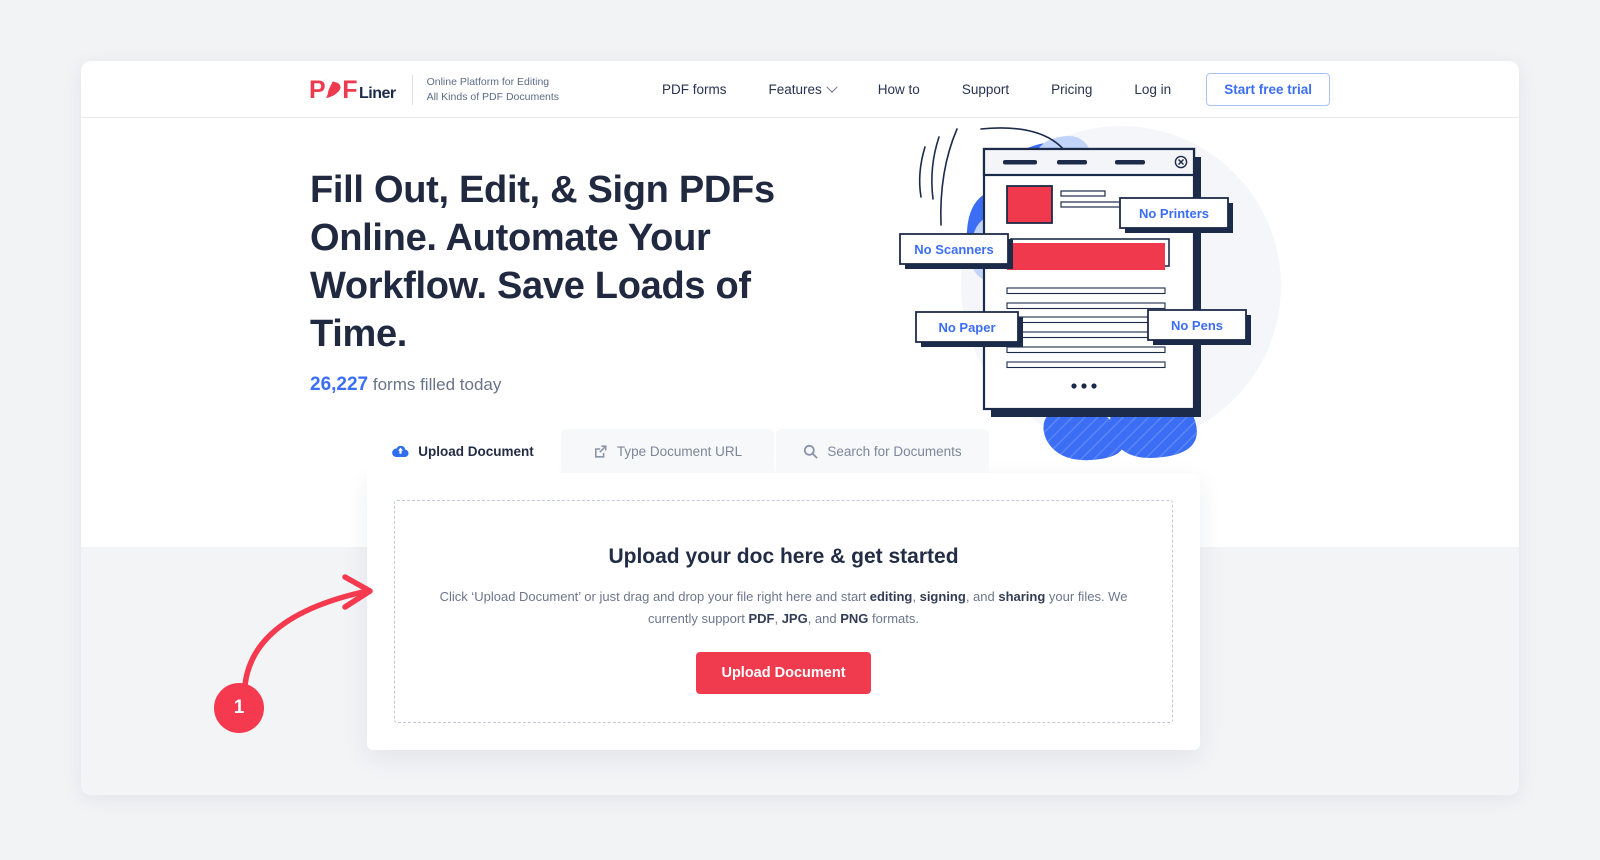 This screenshot has width=1600, height=860. Describe the element at coordinates (377, 93) in the screenshot. I see `logo-wordmark: Liner` at that location.